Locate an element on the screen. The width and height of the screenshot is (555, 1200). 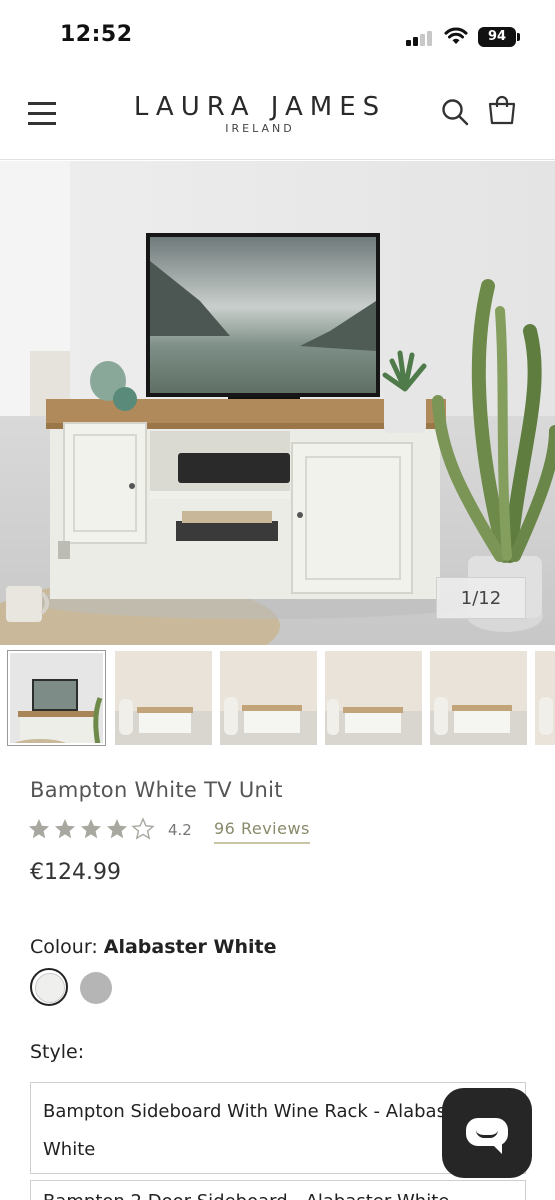
cart-icon is located at coordinates (502, 110).